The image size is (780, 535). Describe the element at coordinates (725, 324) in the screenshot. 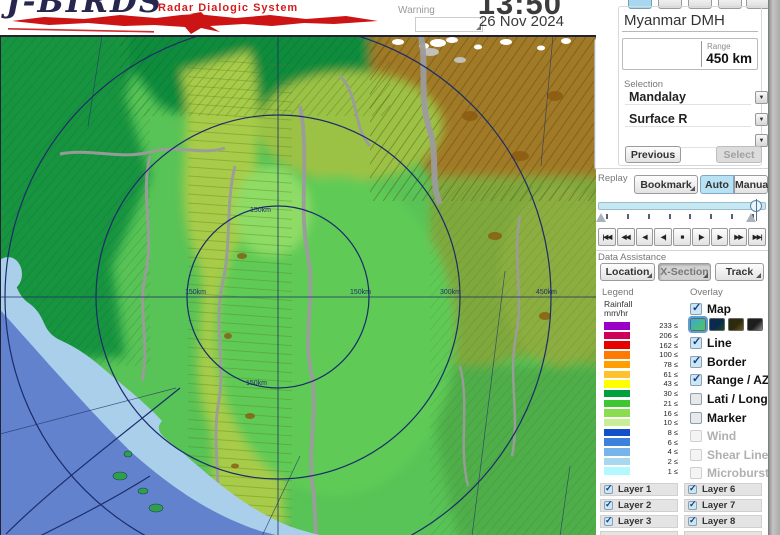

I see `map-style-swatches` at that location.